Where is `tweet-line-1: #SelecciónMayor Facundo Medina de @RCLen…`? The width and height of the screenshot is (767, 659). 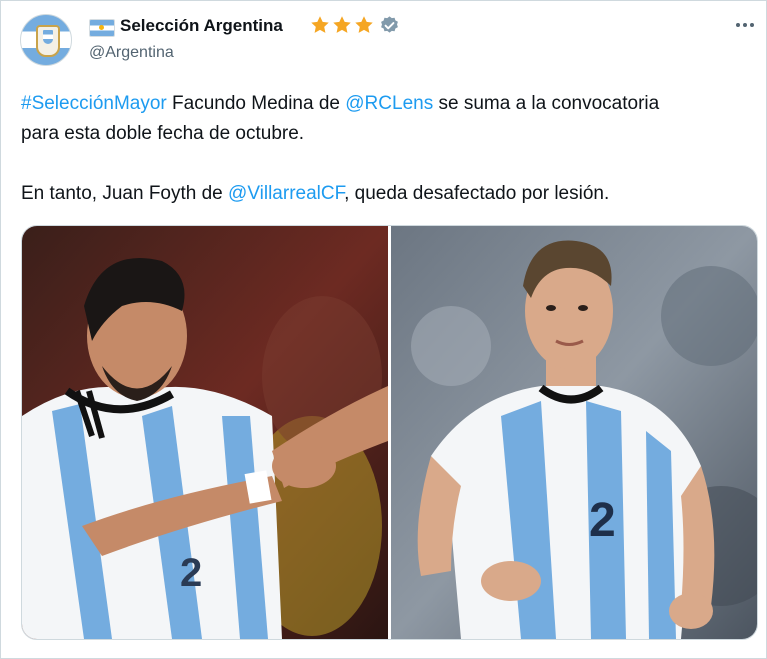 tweet-line-1: #SelecciónMayor Facundo Medina de @RCLen… is located at coordinates (386, 104).